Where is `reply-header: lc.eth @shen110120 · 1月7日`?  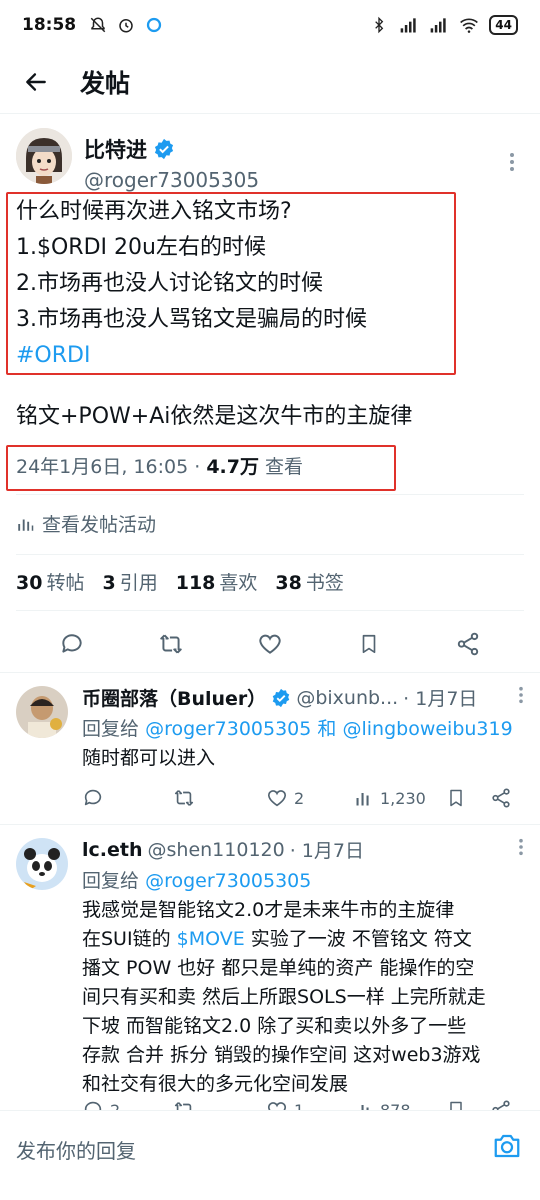 reply-header: lc.eth @shen110120 · 1月7日 is located at coordinates (292, 849).